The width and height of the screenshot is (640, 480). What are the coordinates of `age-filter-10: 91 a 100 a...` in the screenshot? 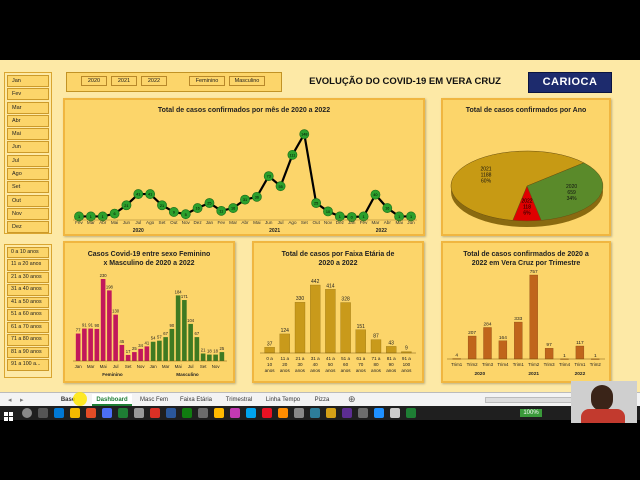 It's located at (28, 365).